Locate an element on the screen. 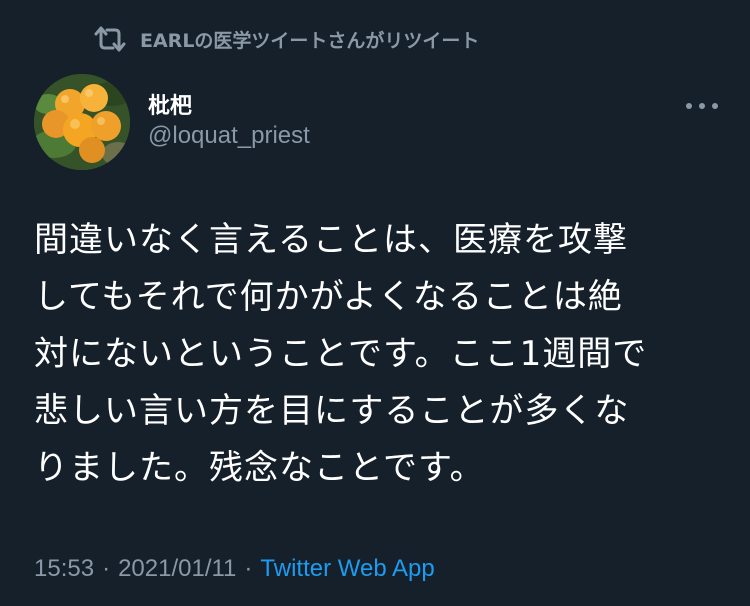 This screenshot has height=606, width=750. retweet-icon is located at coordinates (110, 39).